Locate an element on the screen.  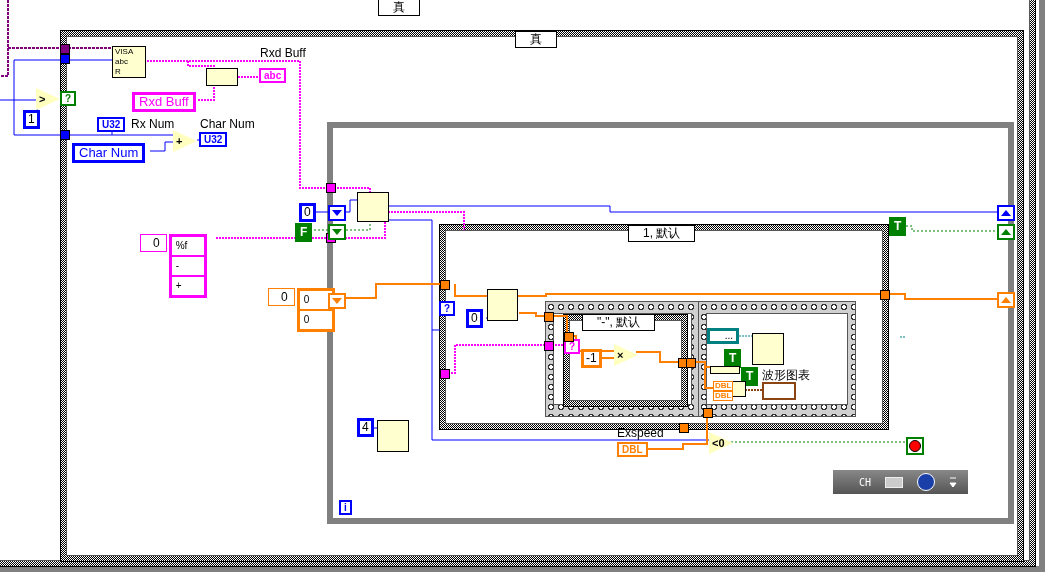
constant: 1 is located at coordinates (31, 119).